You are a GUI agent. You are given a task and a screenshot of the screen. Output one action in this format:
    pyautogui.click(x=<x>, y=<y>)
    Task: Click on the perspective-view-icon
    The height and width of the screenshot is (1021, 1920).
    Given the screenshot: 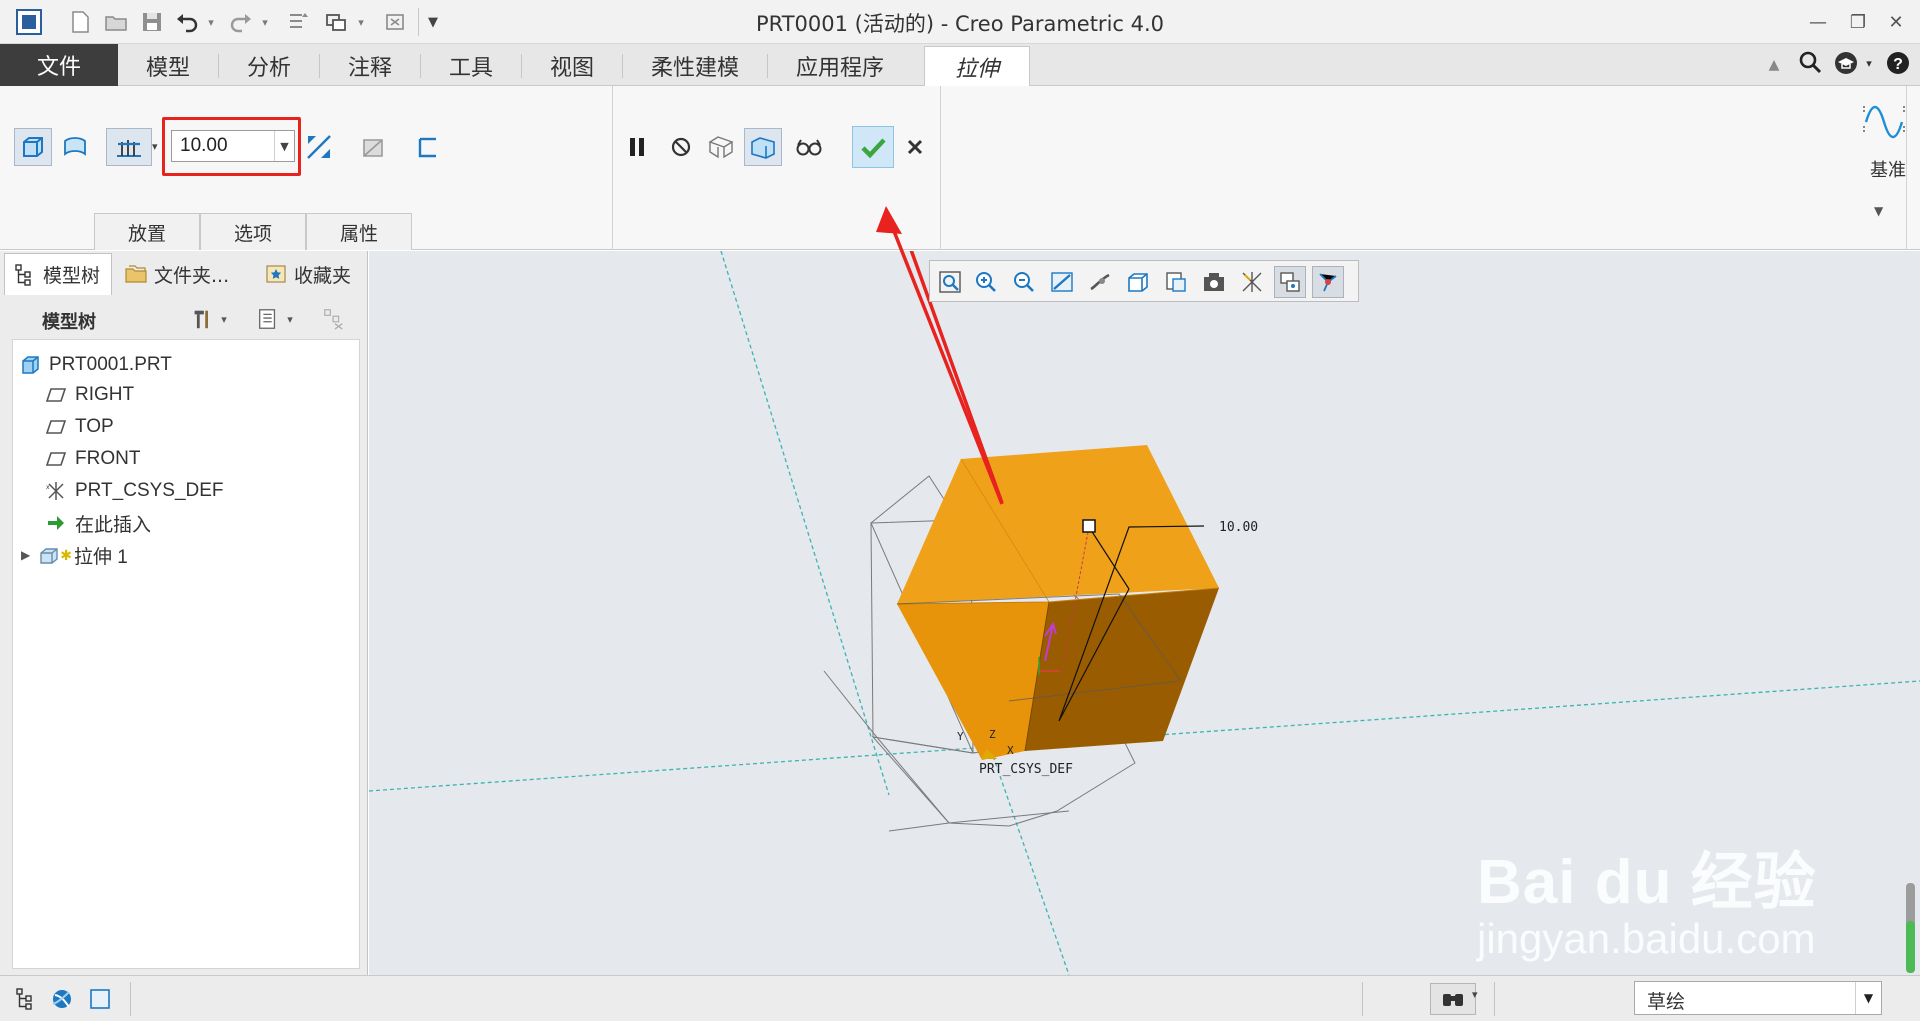 What is the action you would take?
    pyautogui.click(x=1100, y=282)
    